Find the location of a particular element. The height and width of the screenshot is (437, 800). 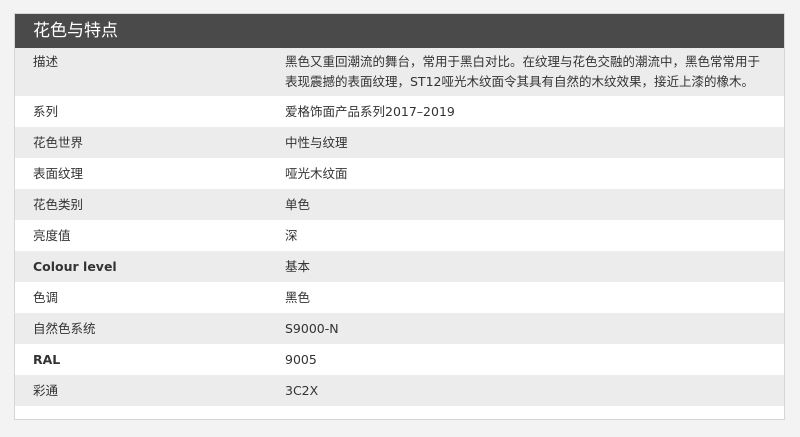

row-label: 花色类别 is located at coordinates (148, 204).